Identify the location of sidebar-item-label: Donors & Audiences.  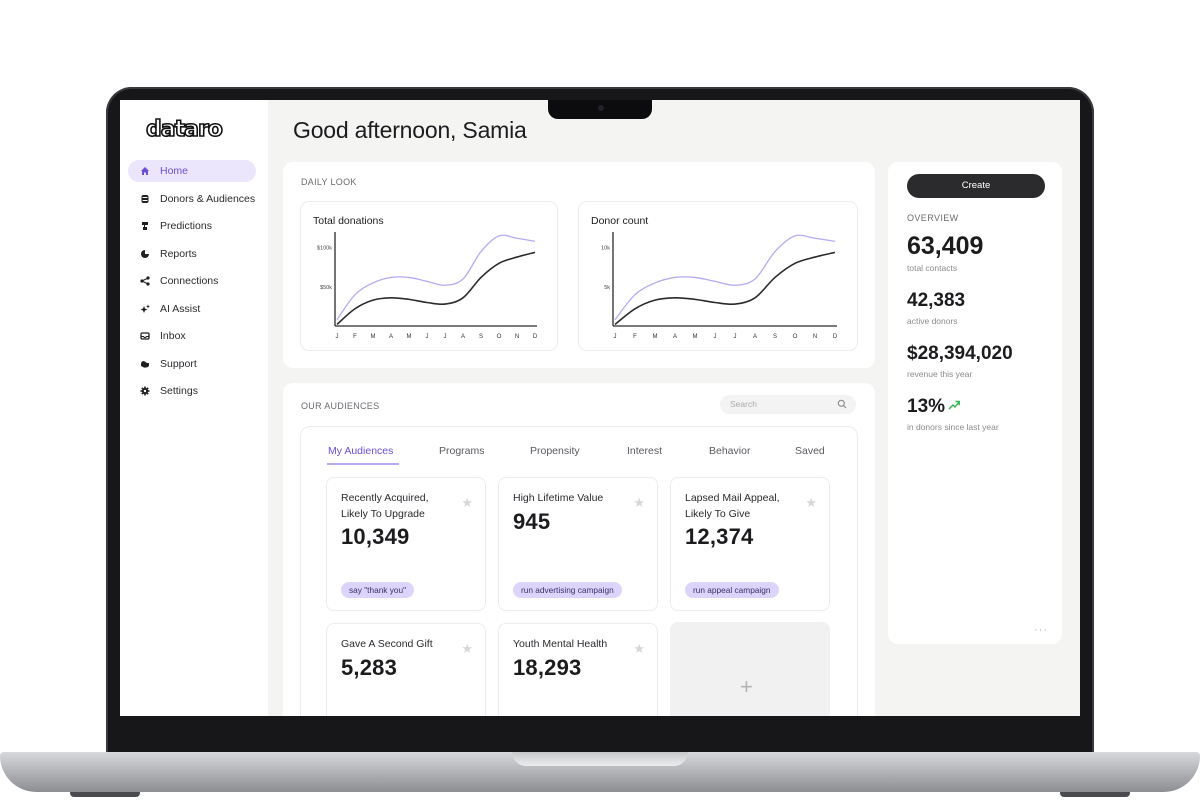
(208, 198).